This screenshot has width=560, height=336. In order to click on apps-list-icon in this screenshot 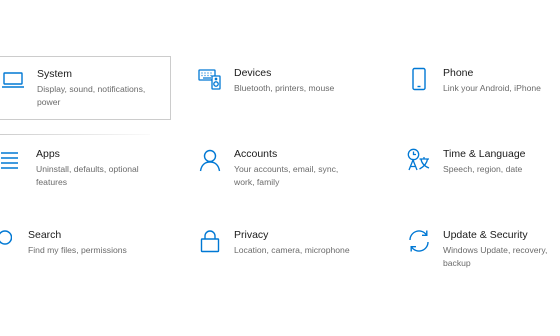, I will do `click(12, 160)`.